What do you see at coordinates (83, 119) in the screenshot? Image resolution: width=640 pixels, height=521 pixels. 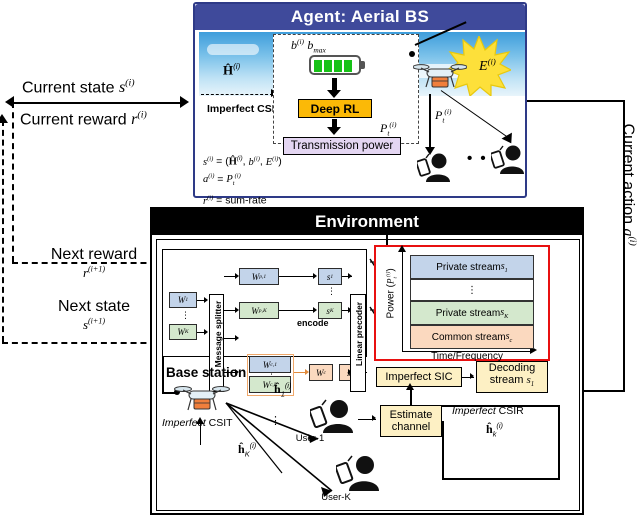 I see `current-reward-label: Current reward r(i)` at bounding box center [83, 119].